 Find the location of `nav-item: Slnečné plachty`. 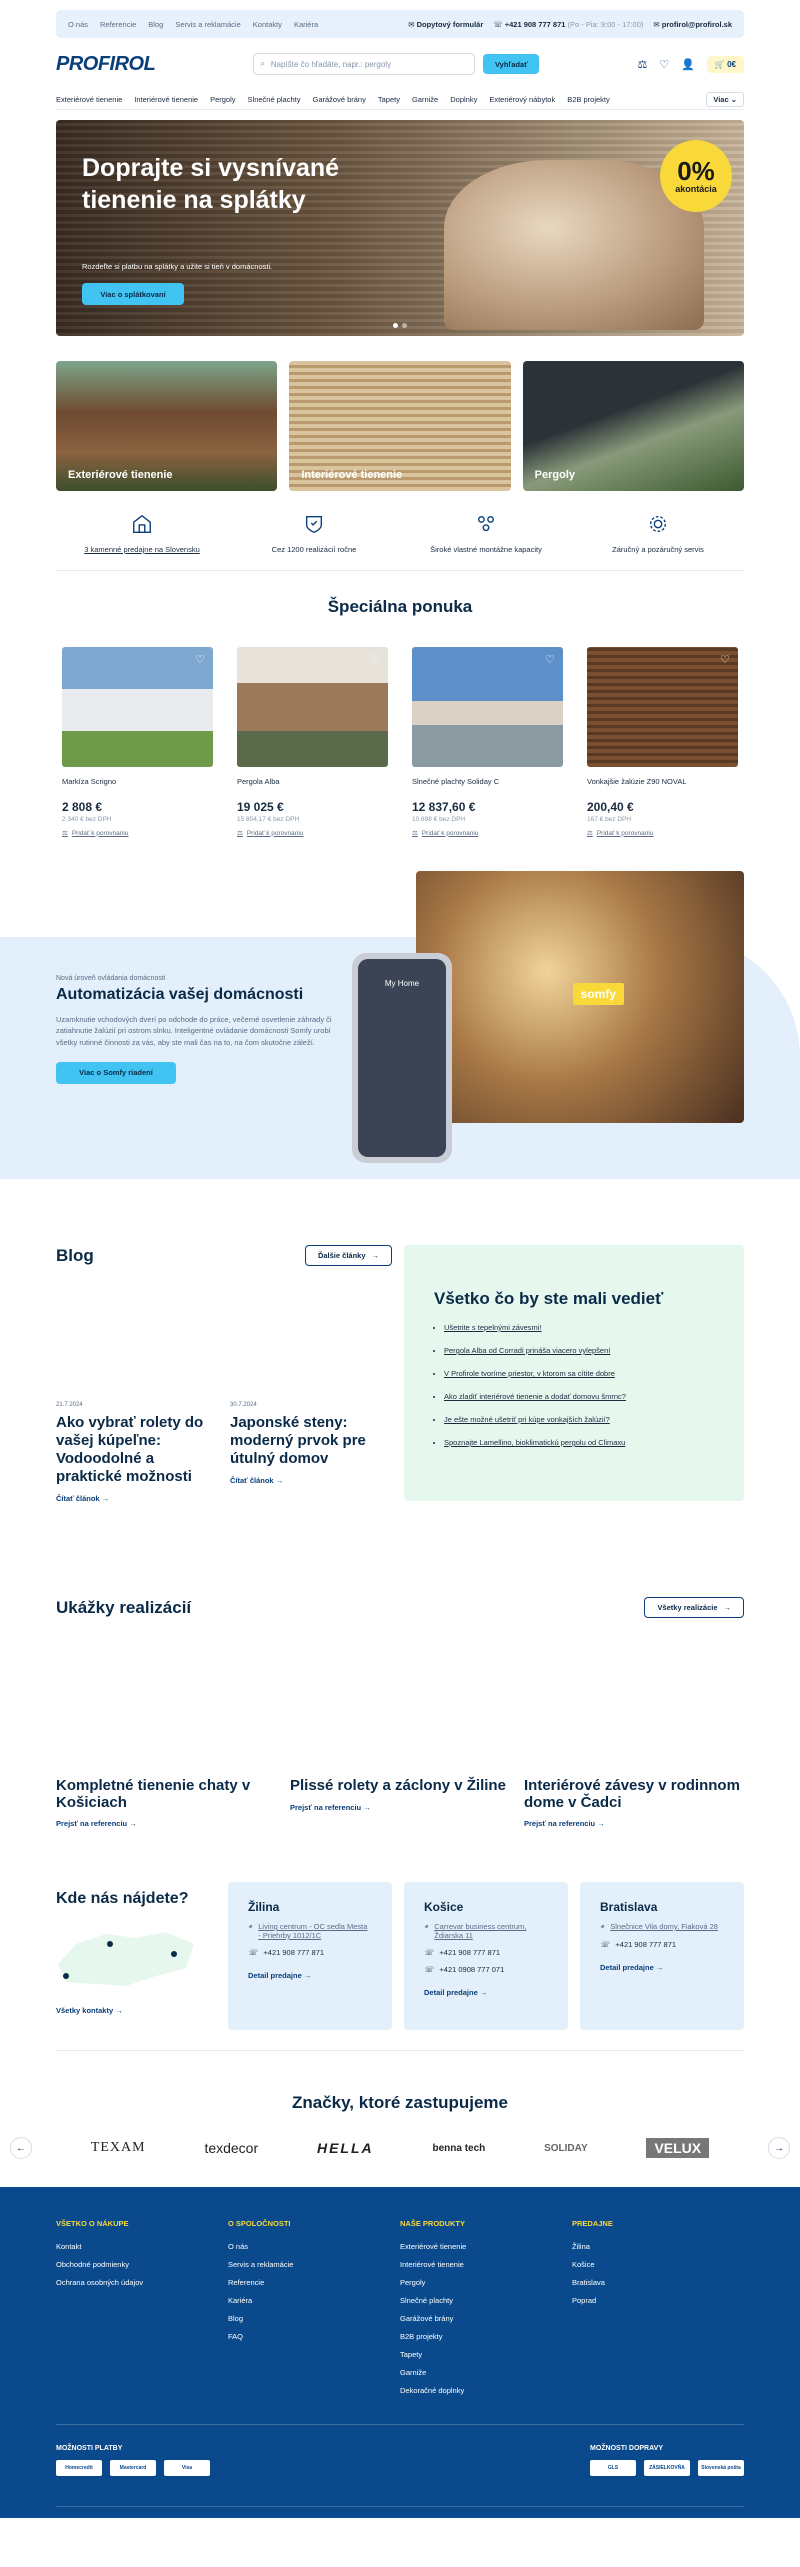

nav-item: Slnečné plachty is located at coordinates (274, 99).